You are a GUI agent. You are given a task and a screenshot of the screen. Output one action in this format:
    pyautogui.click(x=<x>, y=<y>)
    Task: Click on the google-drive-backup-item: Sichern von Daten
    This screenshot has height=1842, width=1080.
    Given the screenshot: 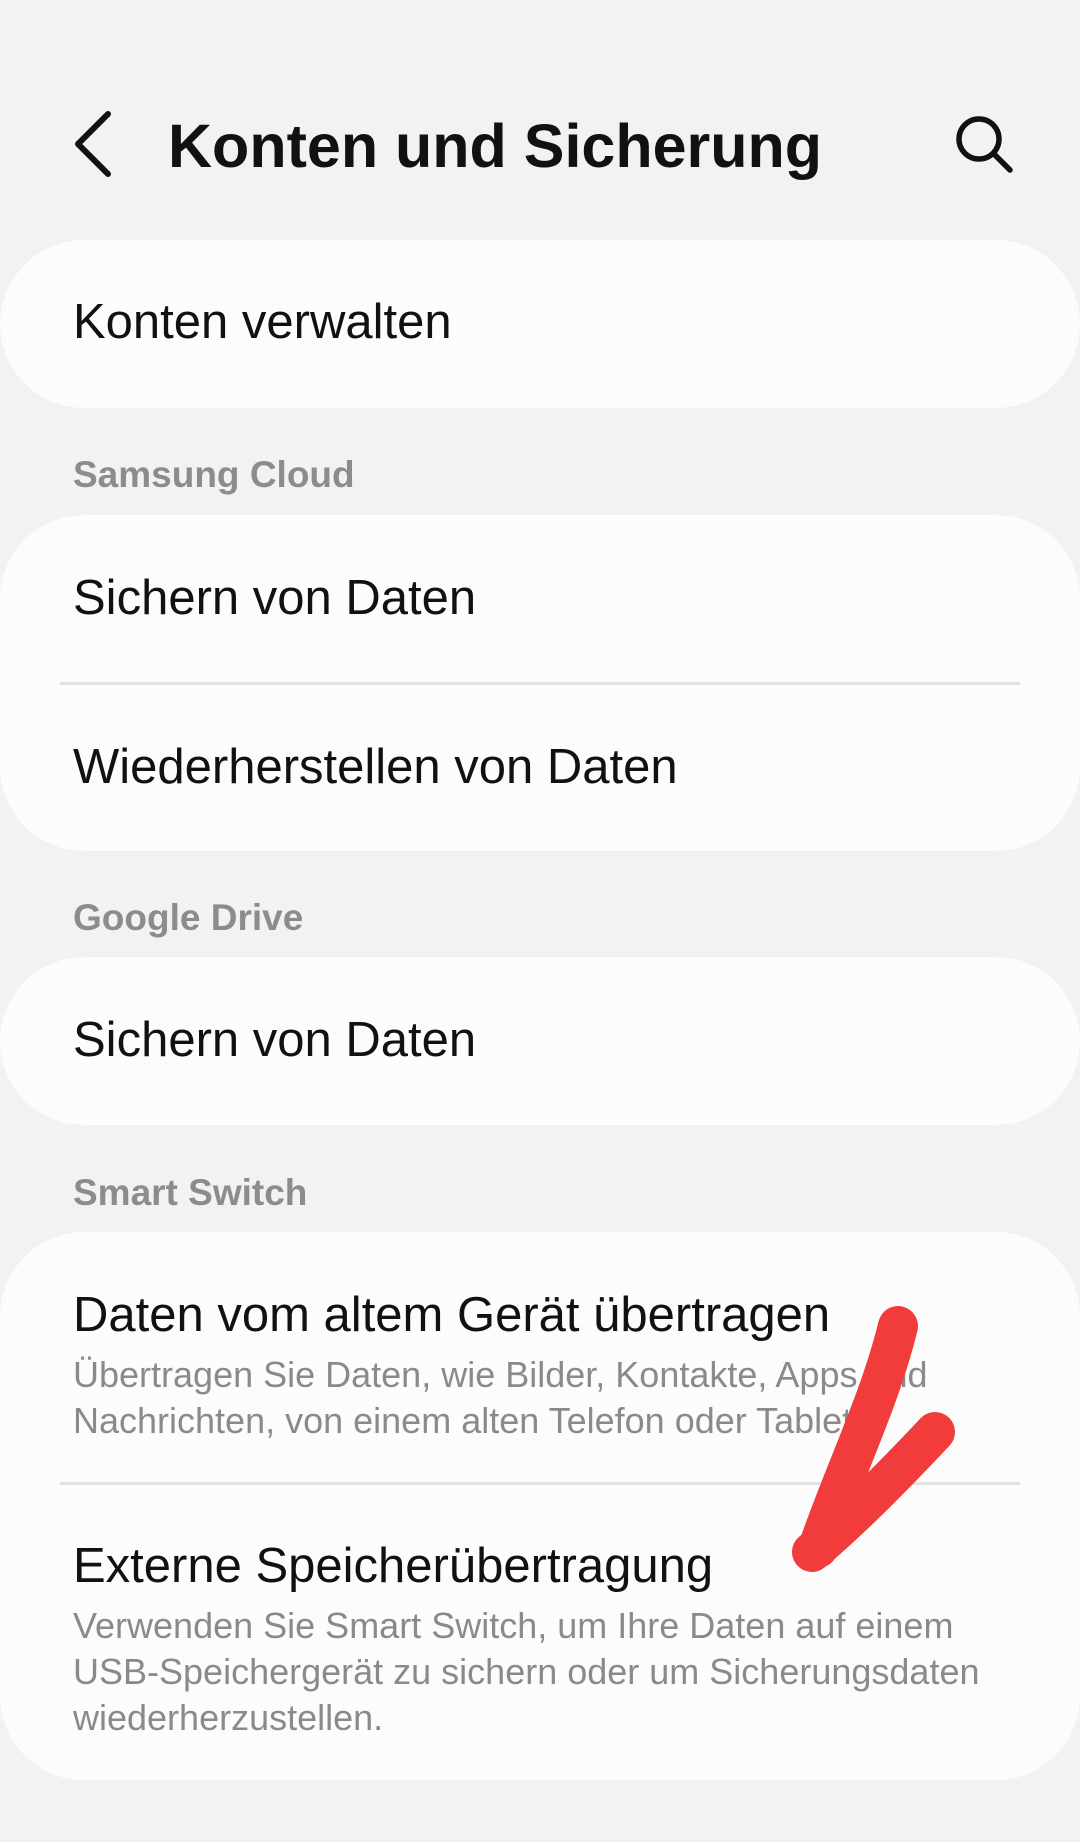 What is the action you would take?
    pyautogui.click(x=540, y=1040)
    